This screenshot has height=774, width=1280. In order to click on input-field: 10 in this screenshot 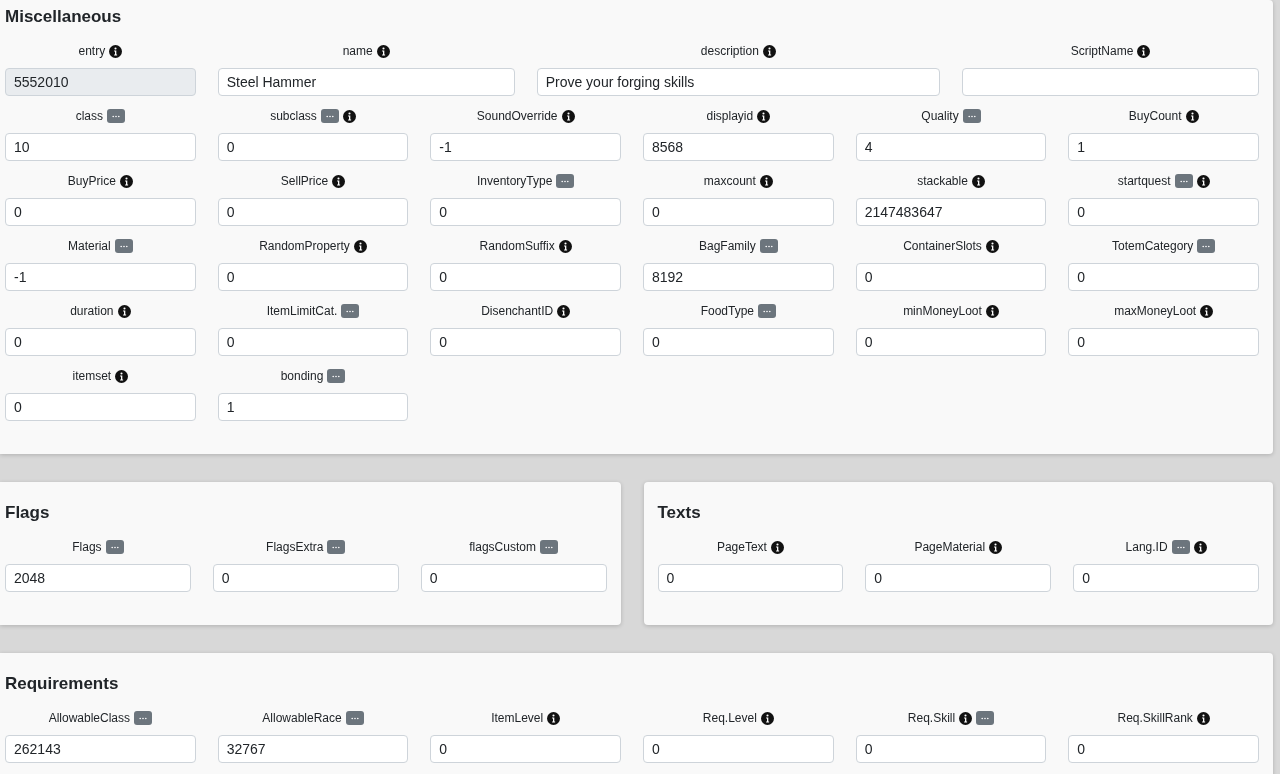, I will do `click(100, 147)`.